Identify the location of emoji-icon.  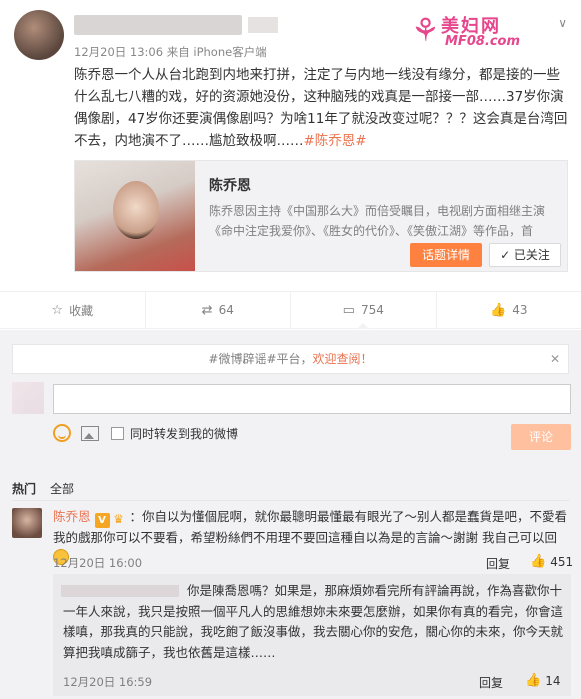
(62, 433).